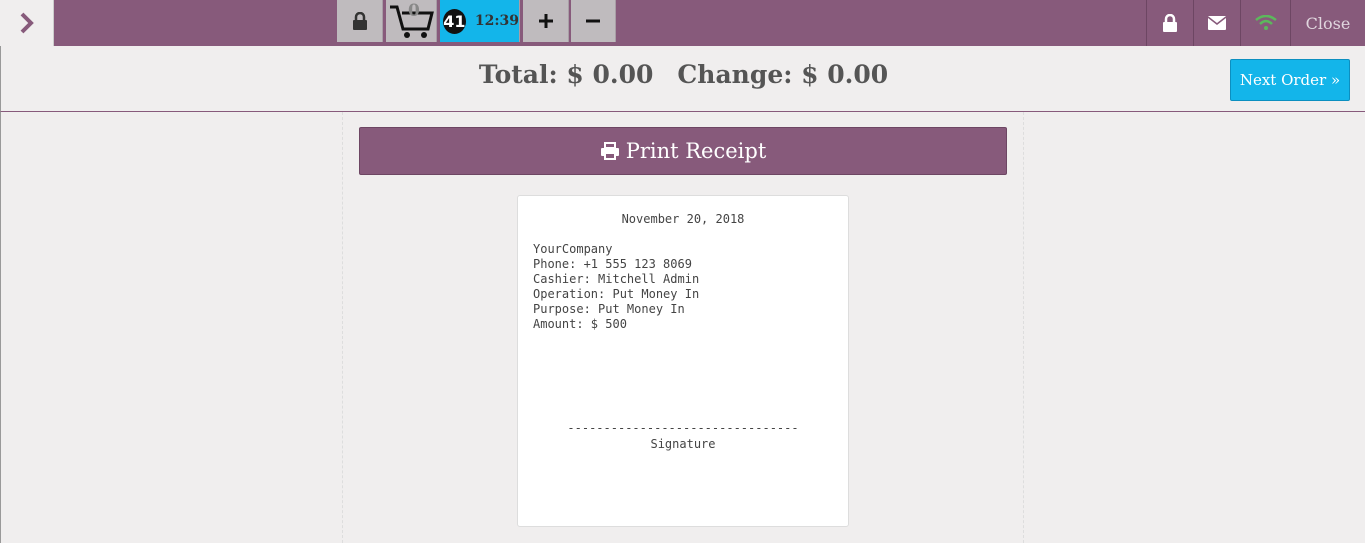  I want to click on order-tab: 41 12:39, so click(480, 21).